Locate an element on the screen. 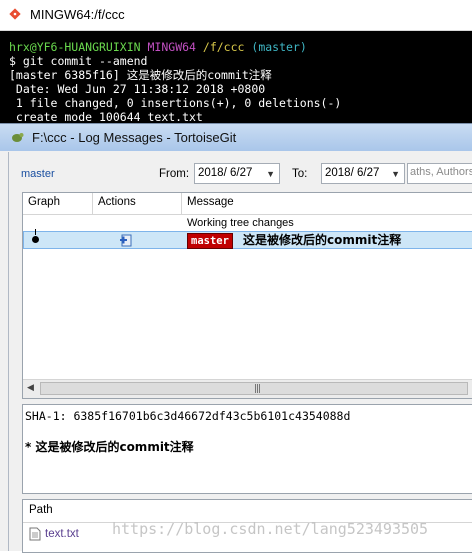 The height and width of the screenshot is (553, 472). from-date-value: 2018/ 6/27 is located at coordinates (225, 173).